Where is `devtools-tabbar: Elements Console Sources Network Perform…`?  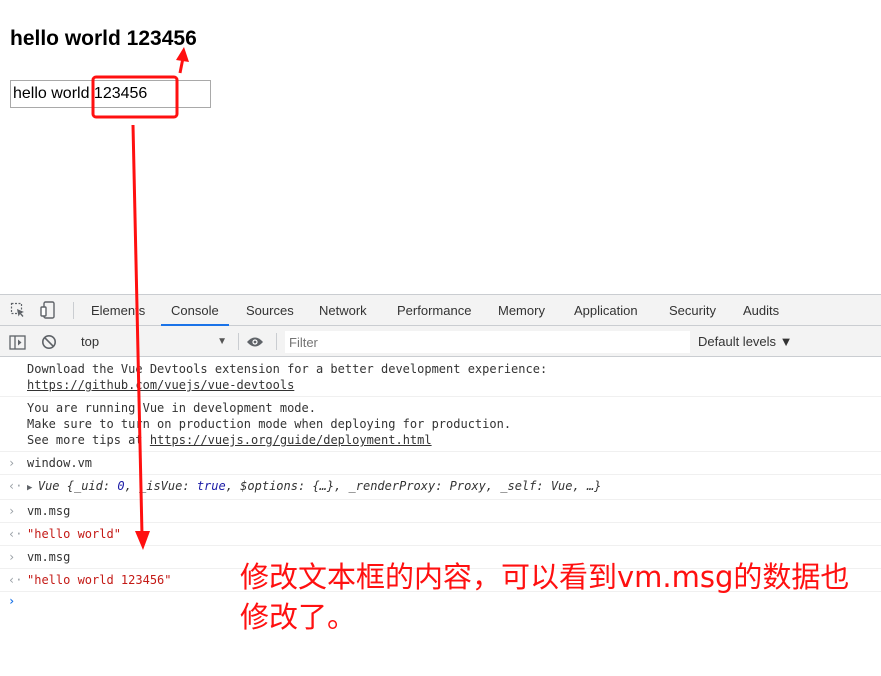 devtools-tabbar: Elements Console Sources Network Perform… is located at coordinates (440, 310).